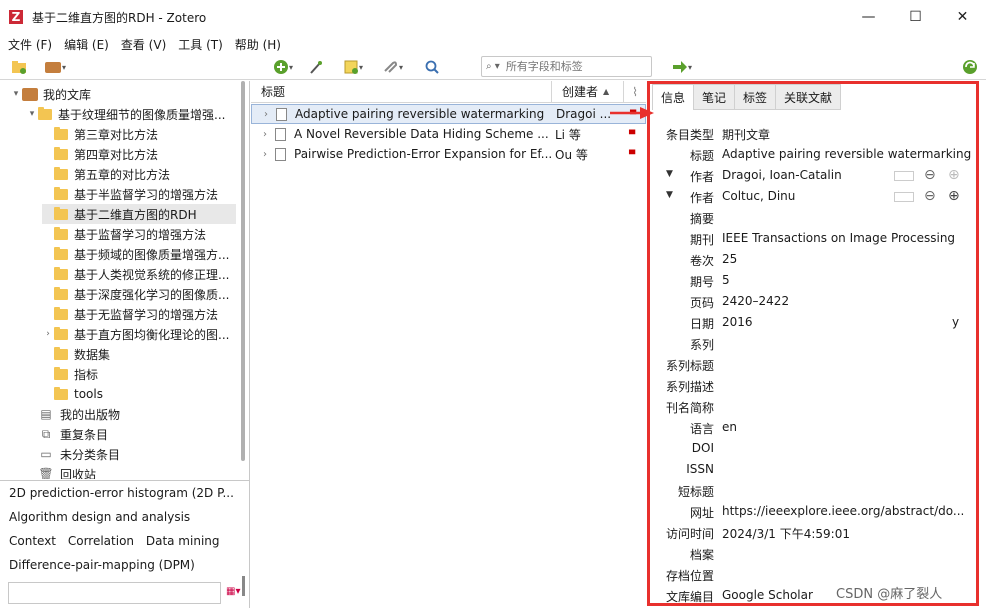  What do you see at coordinates (758, 196) in the screenshot?
I see `field-value: Coltuc, Dinu` at bounding box center [758, 196].